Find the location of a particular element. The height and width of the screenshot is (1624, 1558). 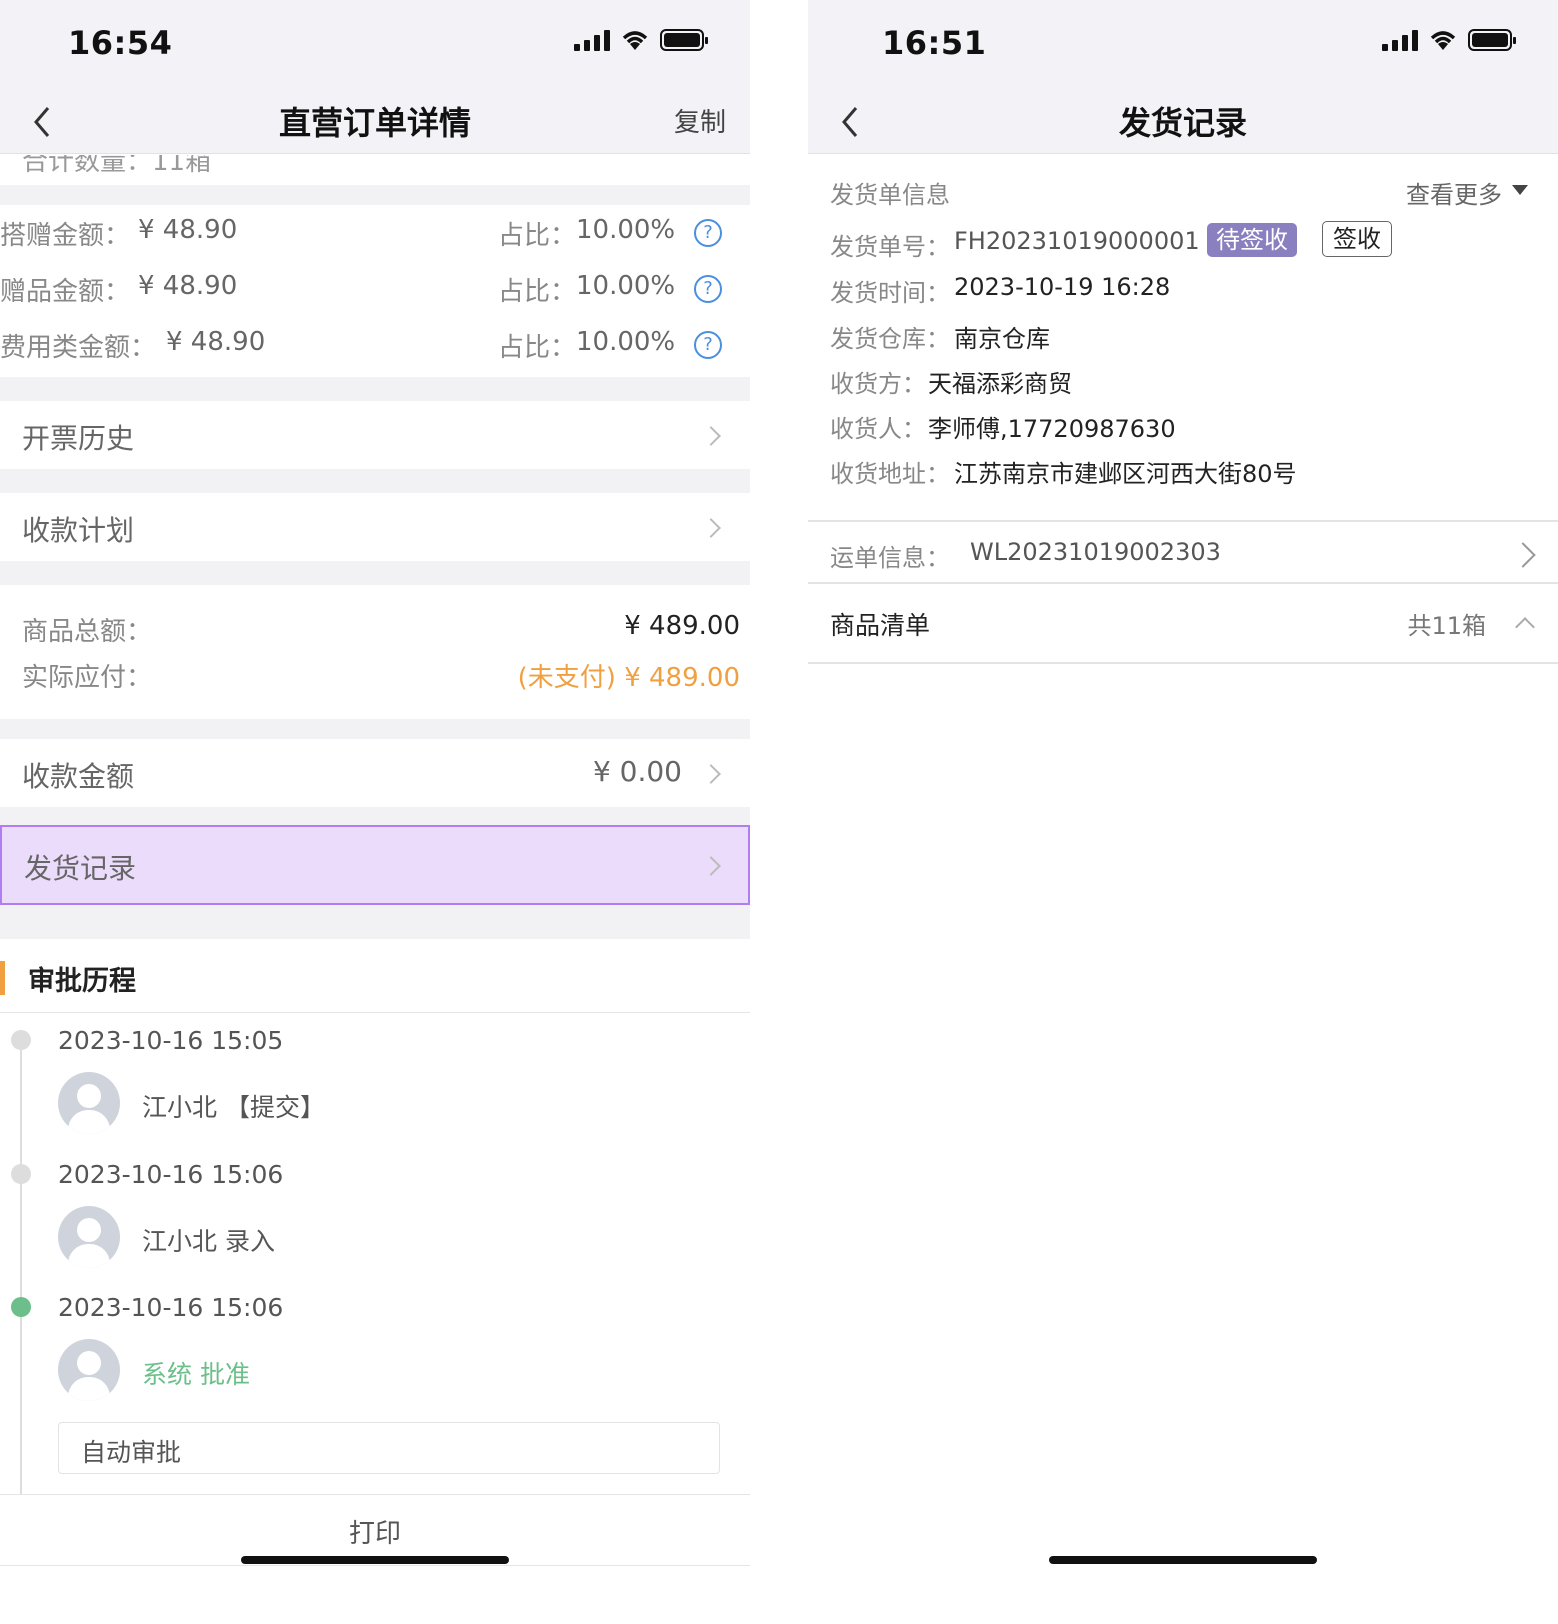

invoice-history-label: 开票历史 is located at coordinates (78, 438).